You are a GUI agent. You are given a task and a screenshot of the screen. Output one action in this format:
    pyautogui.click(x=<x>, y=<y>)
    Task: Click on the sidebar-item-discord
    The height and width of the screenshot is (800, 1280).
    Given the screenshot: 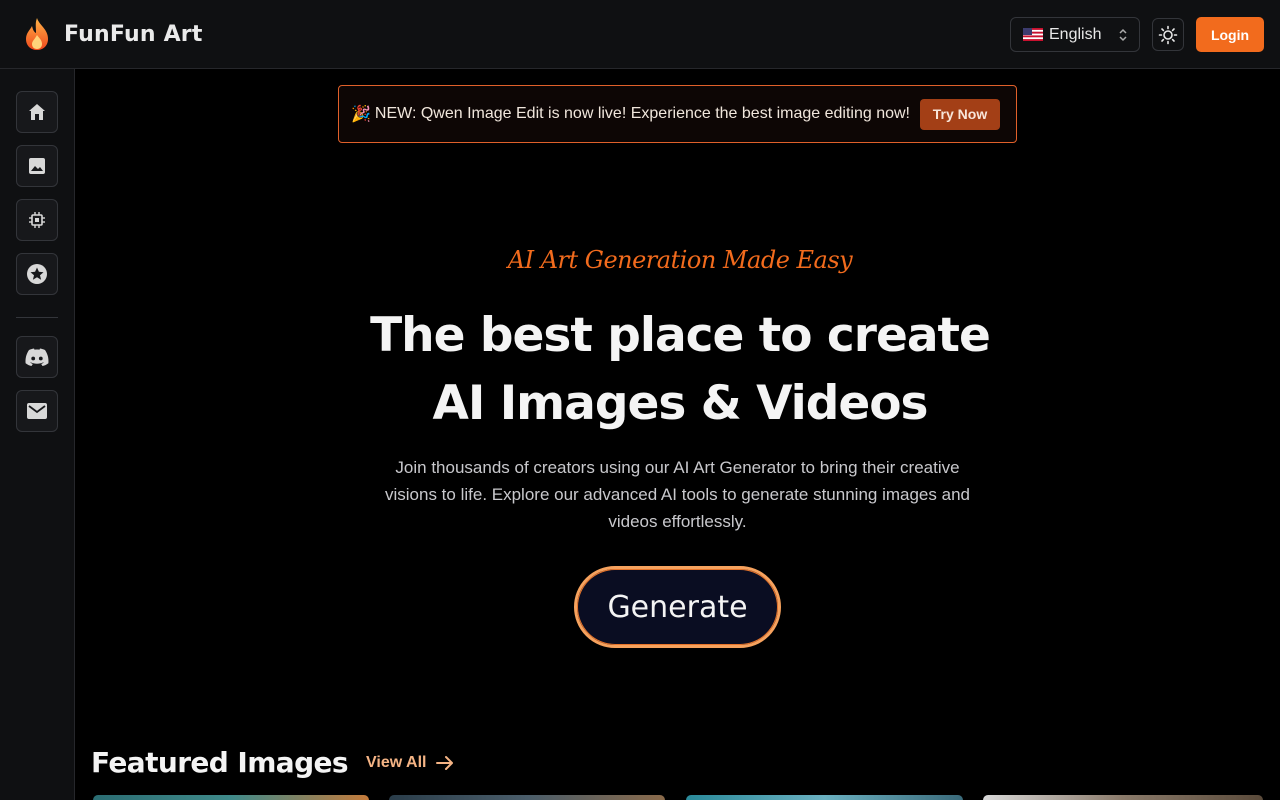 What is the action you would take?
    pyautogui.click(x=37, y=357)
    